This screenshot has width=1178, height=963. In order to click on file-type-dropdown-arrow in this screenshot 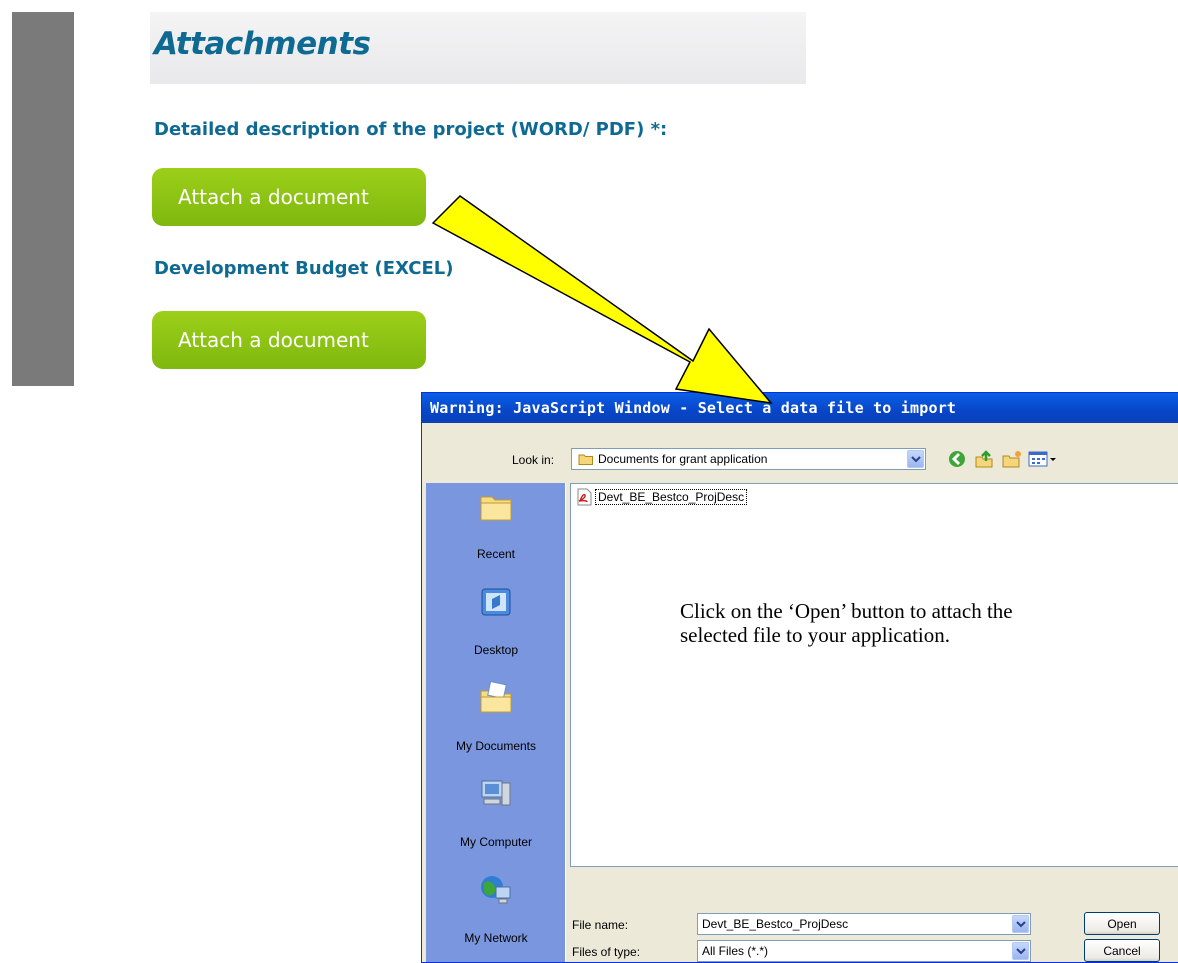, I will do `click(1020, 951)`.